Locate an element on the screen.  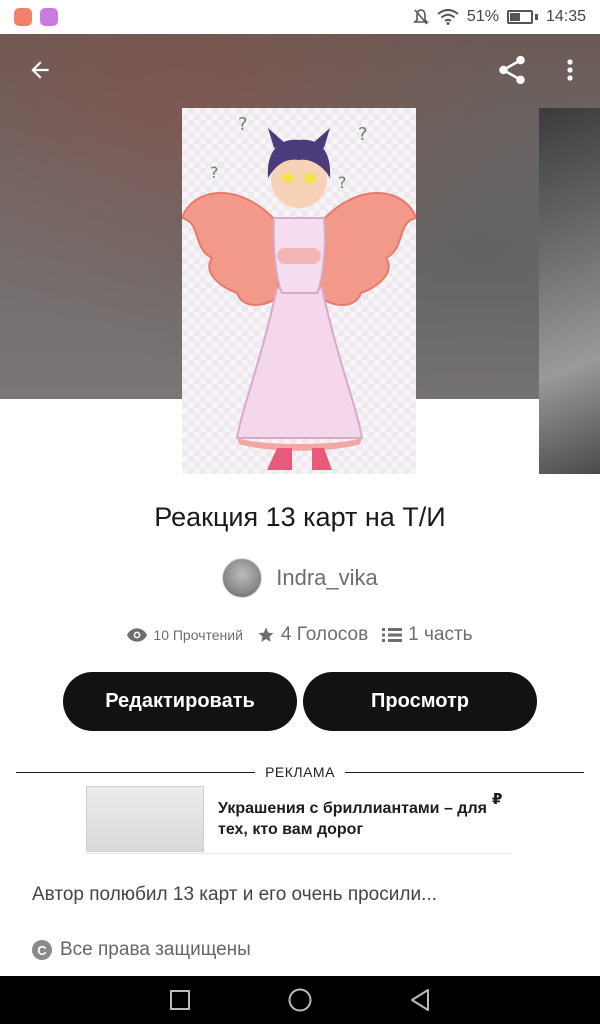
votes-stat: 4 Голосов is located at coordinates (312, 635).